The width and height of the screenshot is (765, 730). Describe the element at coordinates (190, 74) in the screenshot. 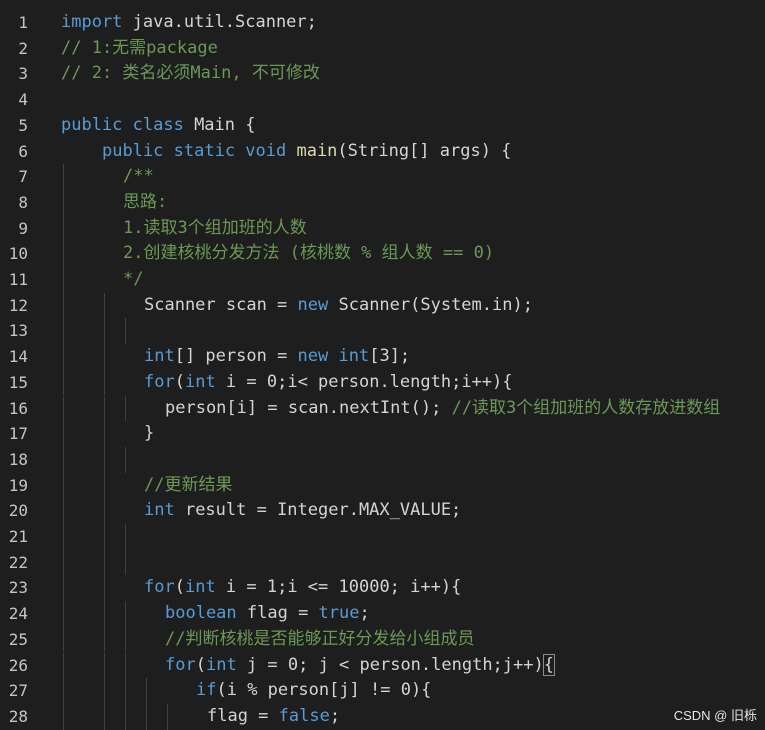

I see `code-text: // 2: 类名必须Main, 不可修改` at that location.